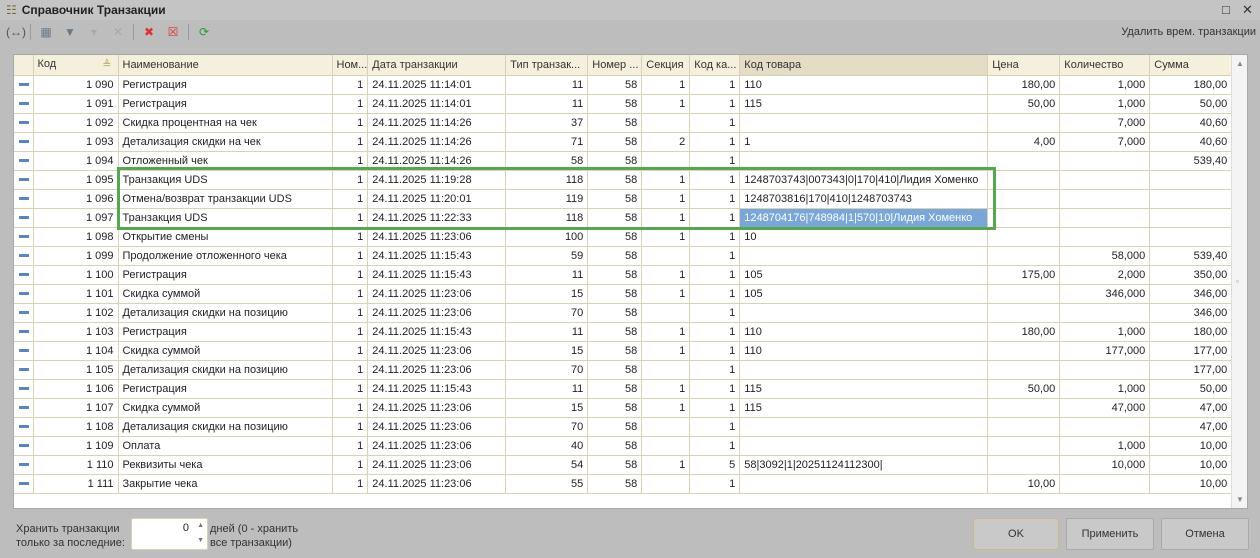 The width and height of the screenshot is (1260, 558). Describe the element at coordinates (1191, 408) in the screenshot. I see `table-cell: 47,00` at that location.